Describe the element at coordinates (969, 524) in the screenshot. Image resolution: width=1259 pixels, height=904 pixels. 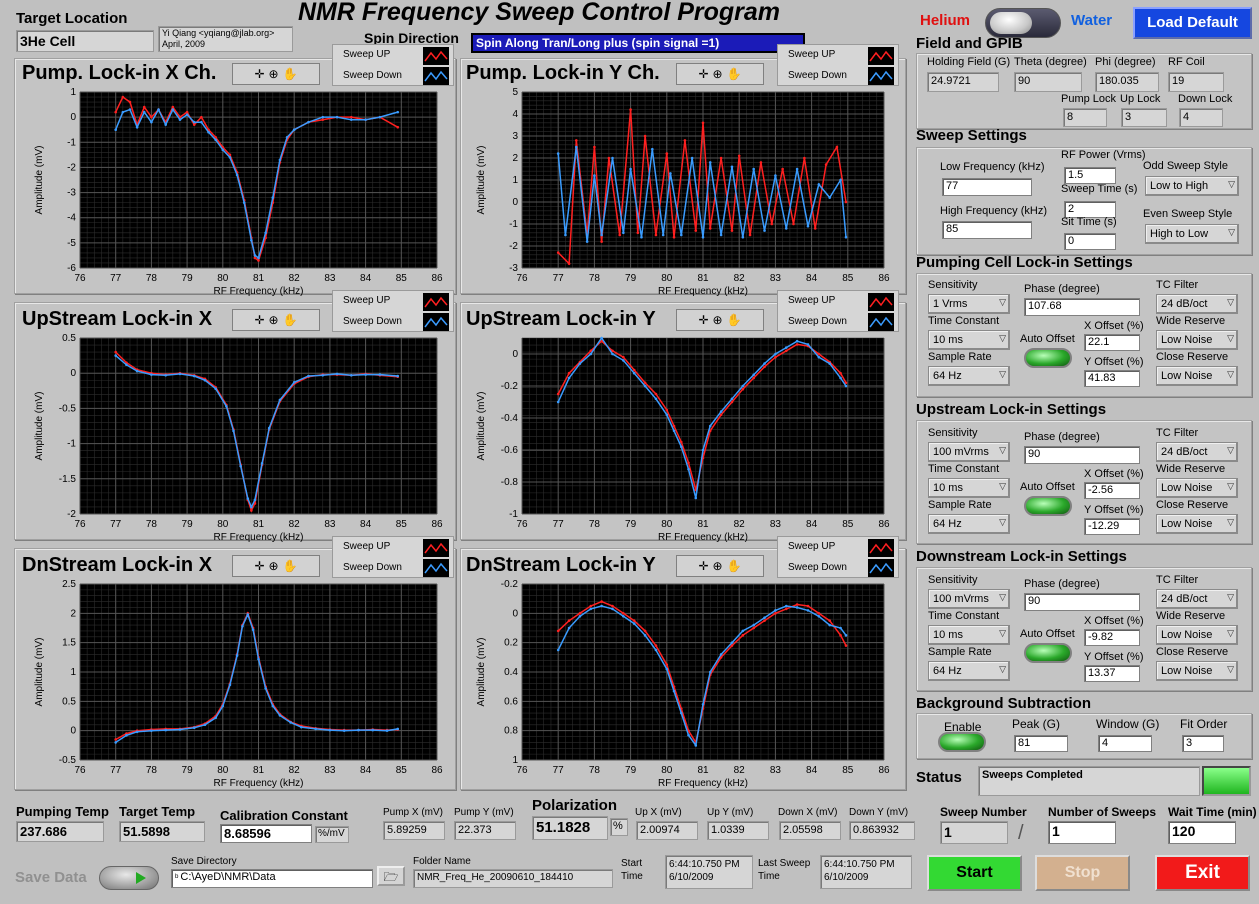
I see `up-sample-rate-select: 64 Hz ▽` at that location.